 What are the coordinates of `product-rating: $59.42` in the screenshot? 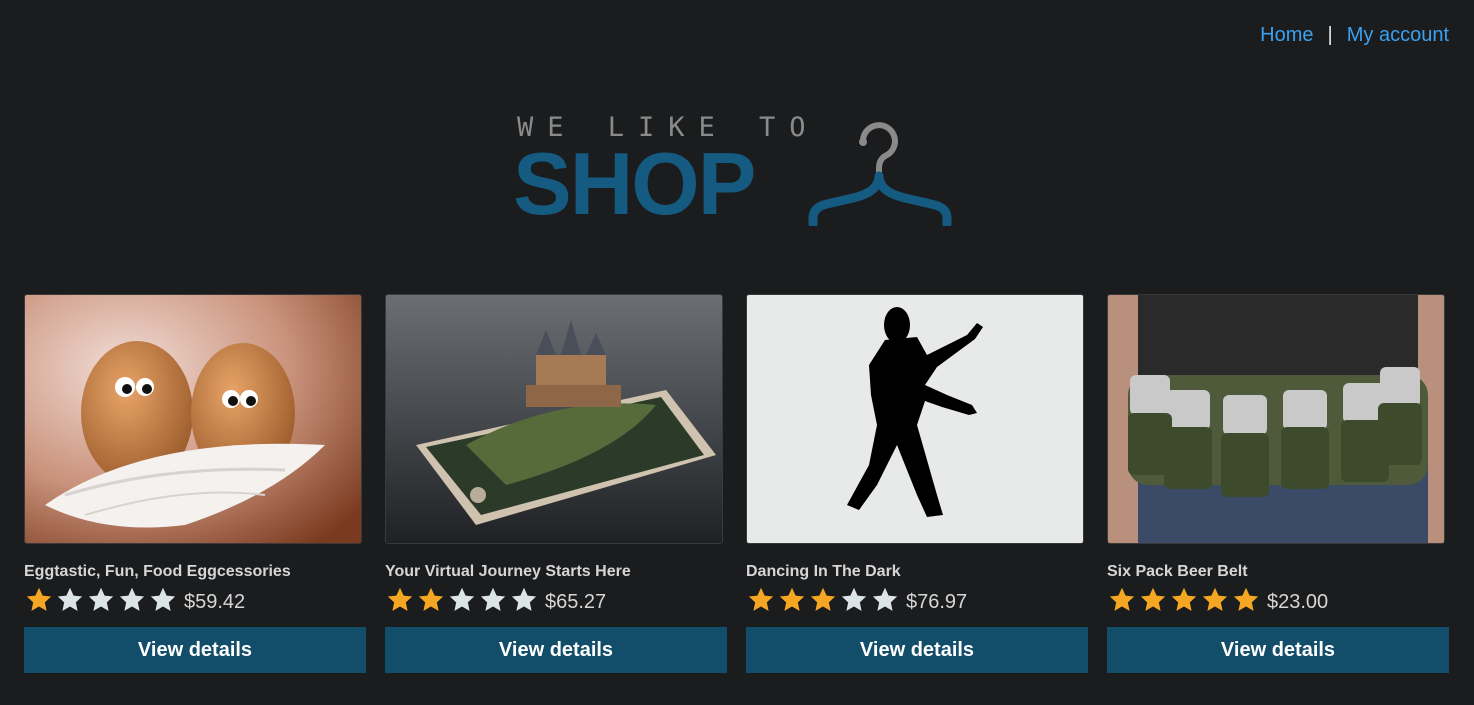 It's located at (195, 600).